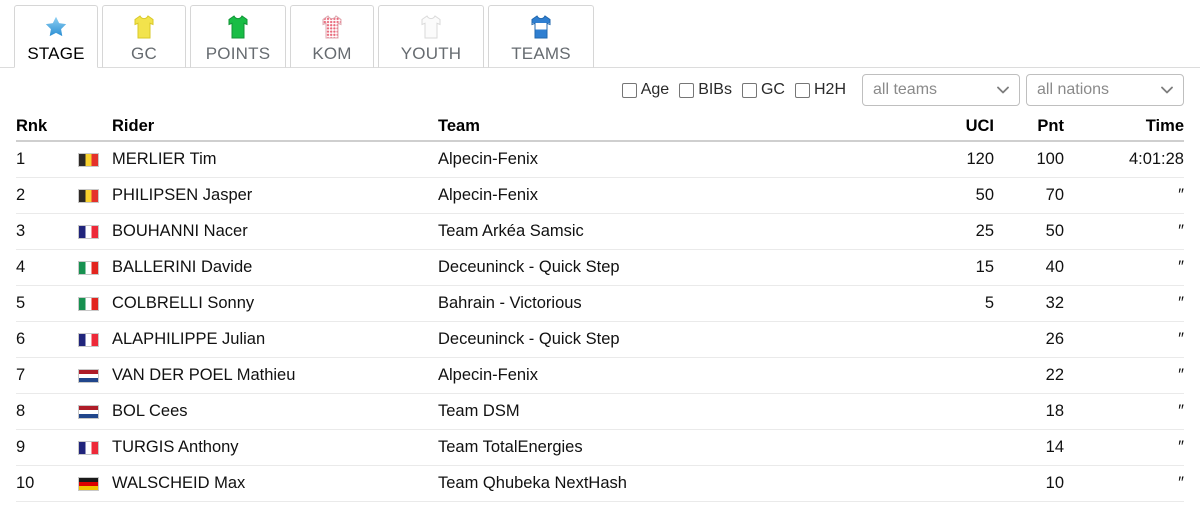 Image resolution: width=1200 pixels, height=508 pixels. I want to click on tab-points-label: POINTS, so click(238, 53).